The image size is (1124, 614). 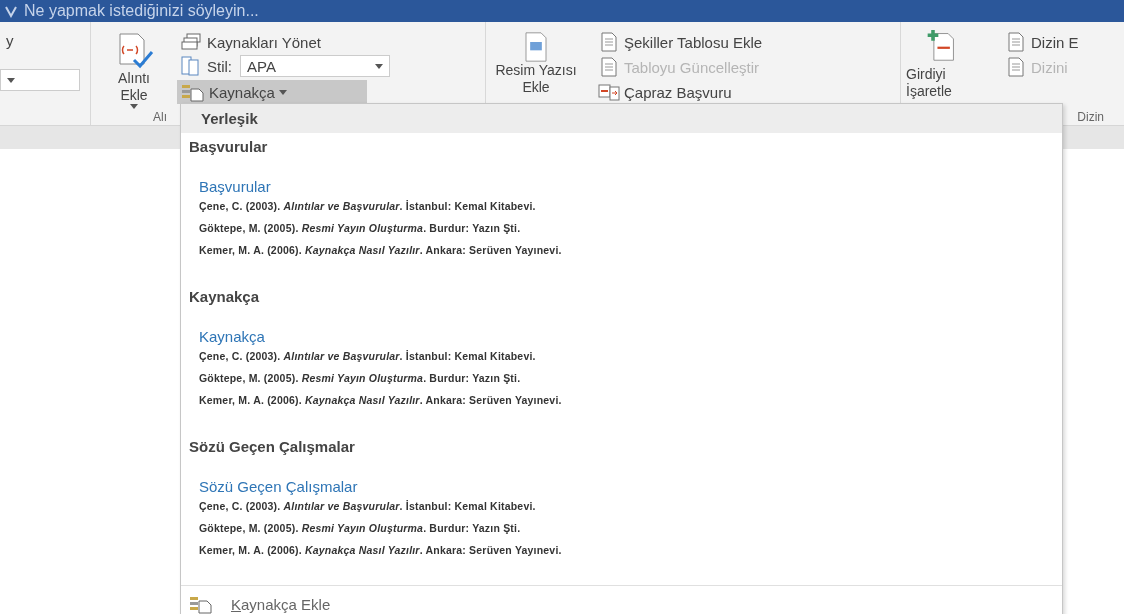 What do you see at coordinates (941, 64) in the screenshot?
I see `mark-entry-button: Girdiyi İşaretle` at bounding box center [941, 64].